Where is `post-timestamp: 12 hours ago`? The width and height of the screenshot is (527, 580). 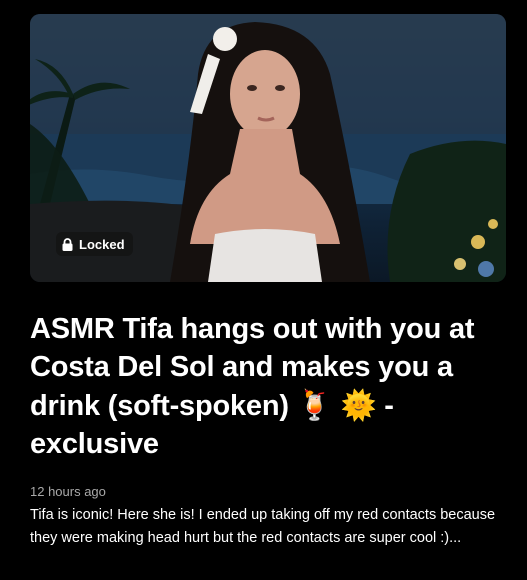
post-timestamp: 12 hours ago is located at coordinates (68, 491).